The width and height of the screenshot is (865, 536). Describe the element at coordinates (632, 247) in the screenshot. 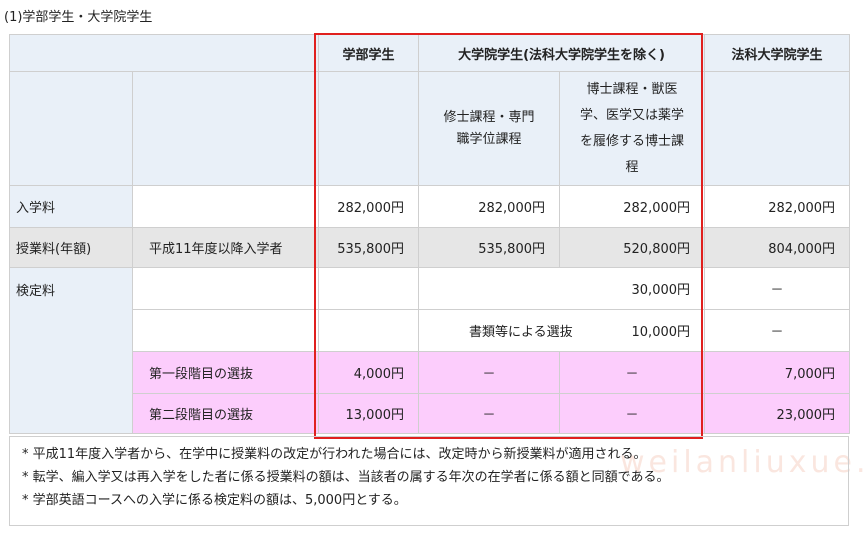

I see `tuition-doctor: 520,800円` at that location.